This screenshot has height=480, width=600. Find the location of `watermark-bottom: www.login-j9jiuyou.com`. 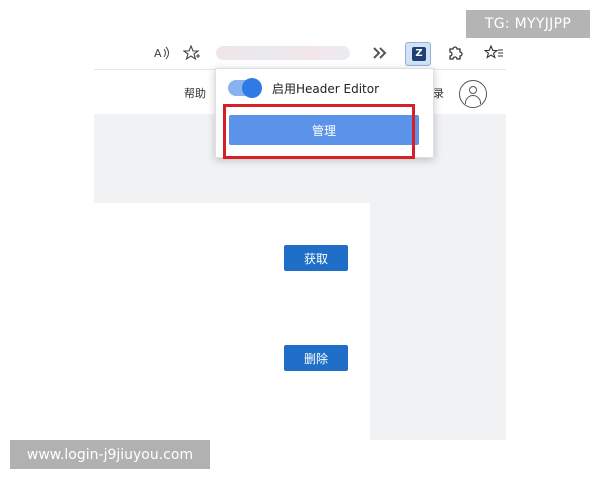

watermark-bottom: www.login-j9jiuyou.com is located at coordinates (110, 454).